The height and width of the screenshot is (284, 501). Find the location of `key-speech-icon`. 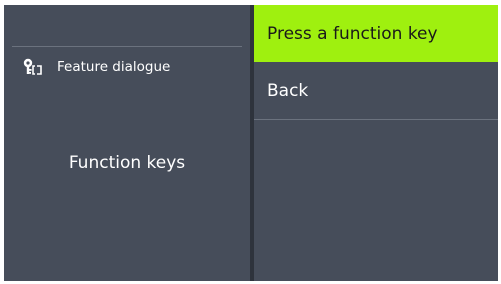

key-speech-icon is located at coordinates (33, 67).